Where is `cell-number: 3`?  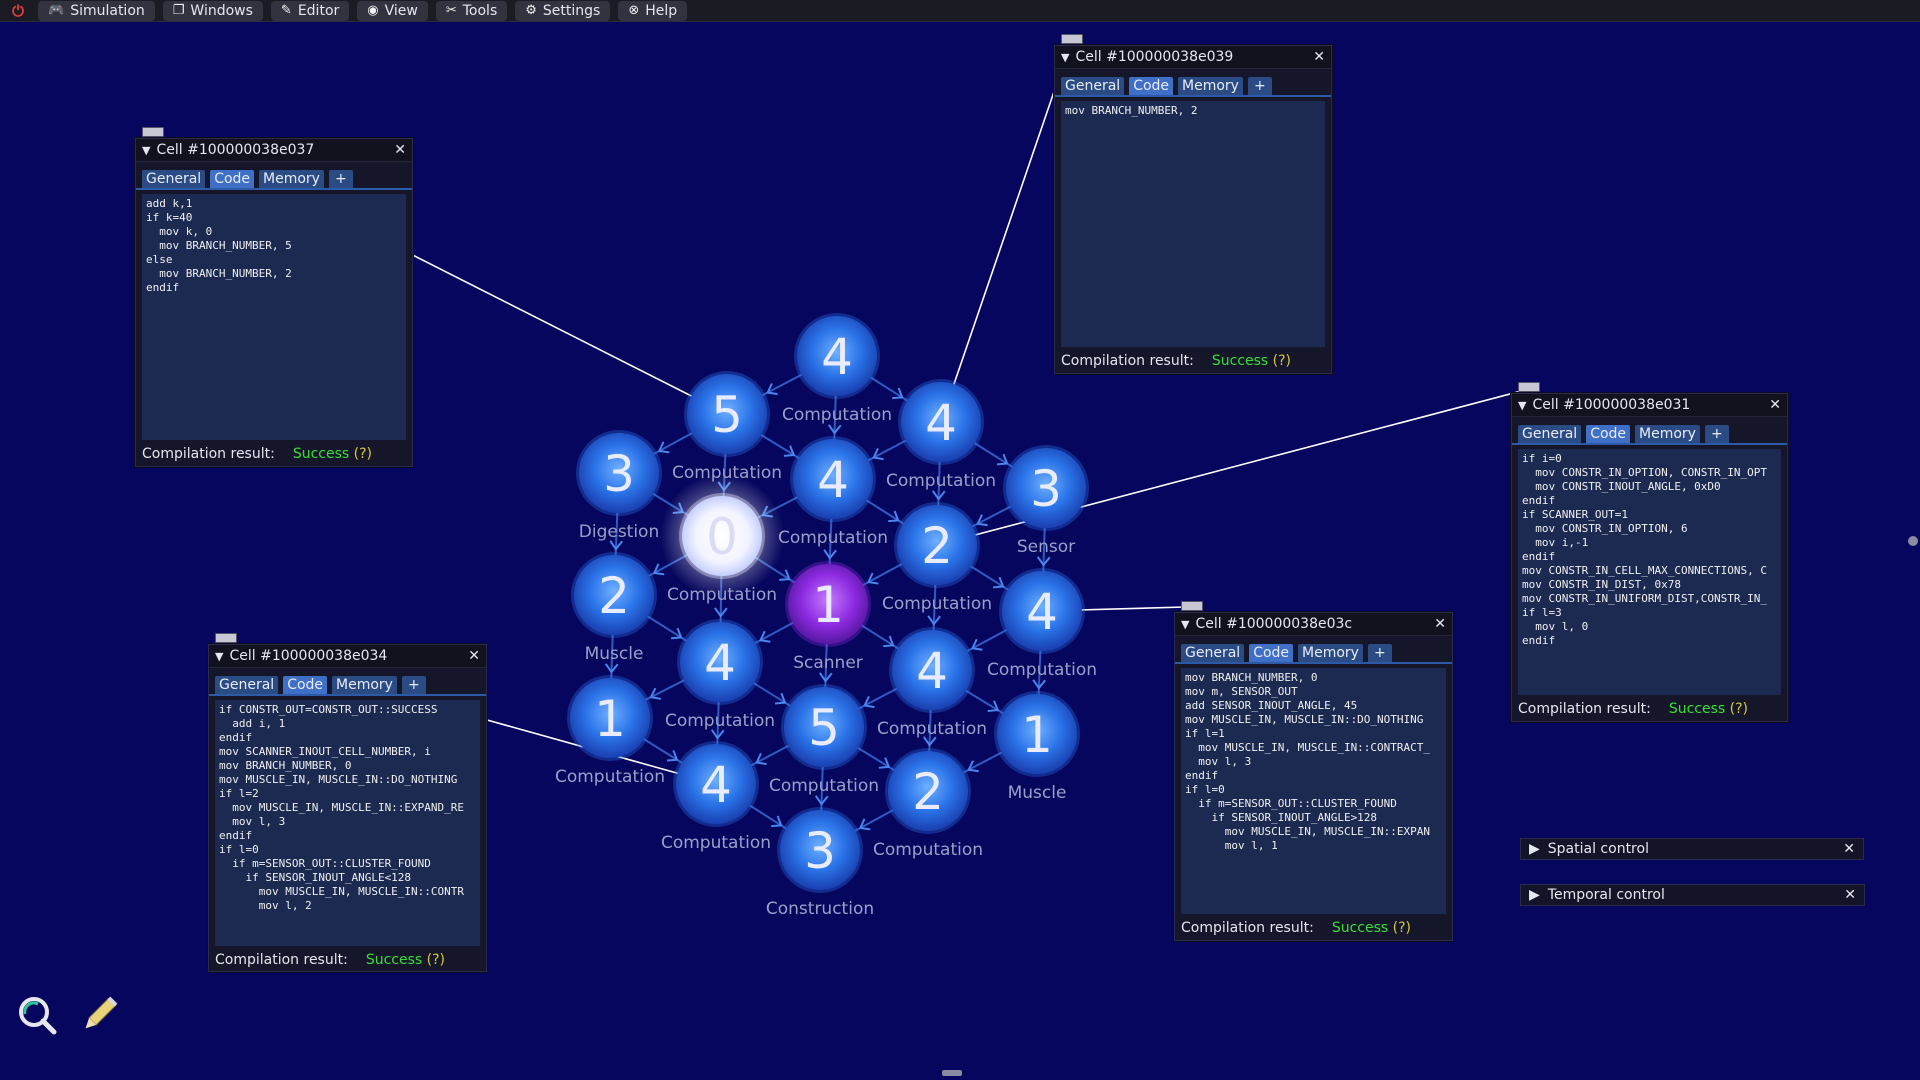
cell-number: 3 is located at coordinates (1046, 489).